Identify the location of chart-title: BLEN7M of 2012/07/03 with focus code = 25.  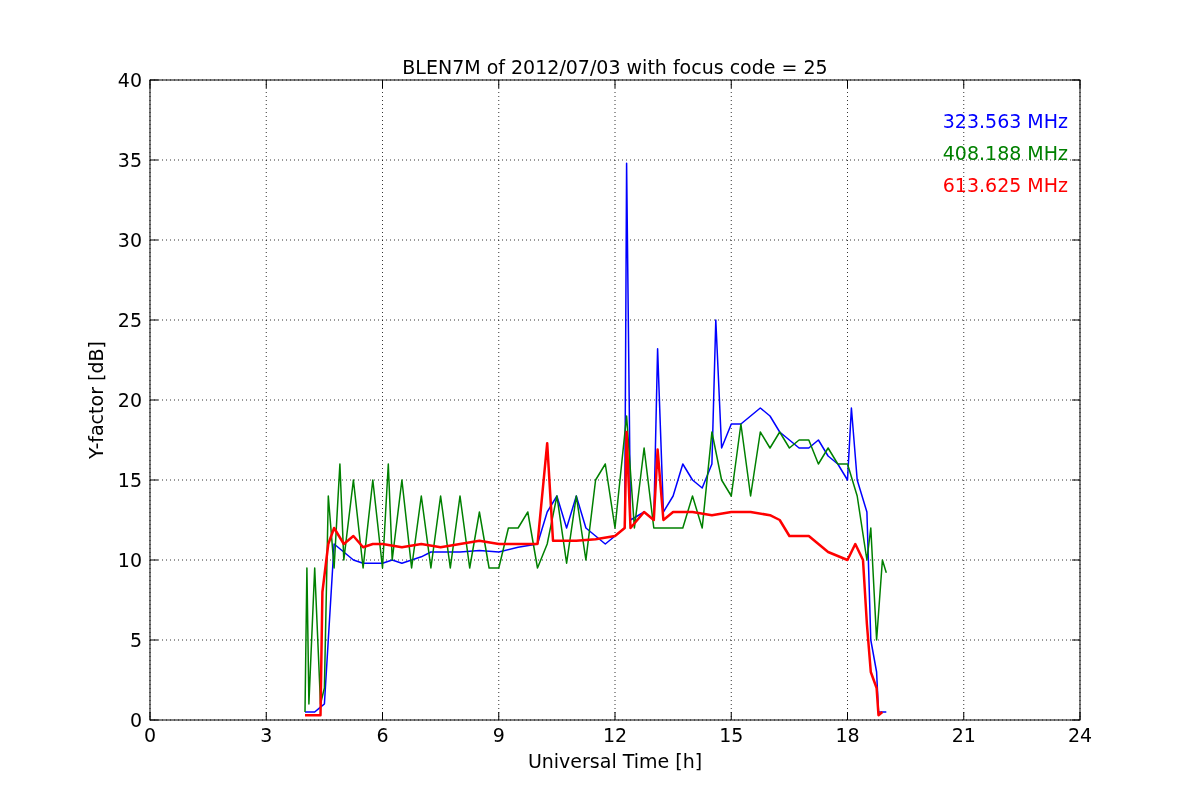
(615, 67).